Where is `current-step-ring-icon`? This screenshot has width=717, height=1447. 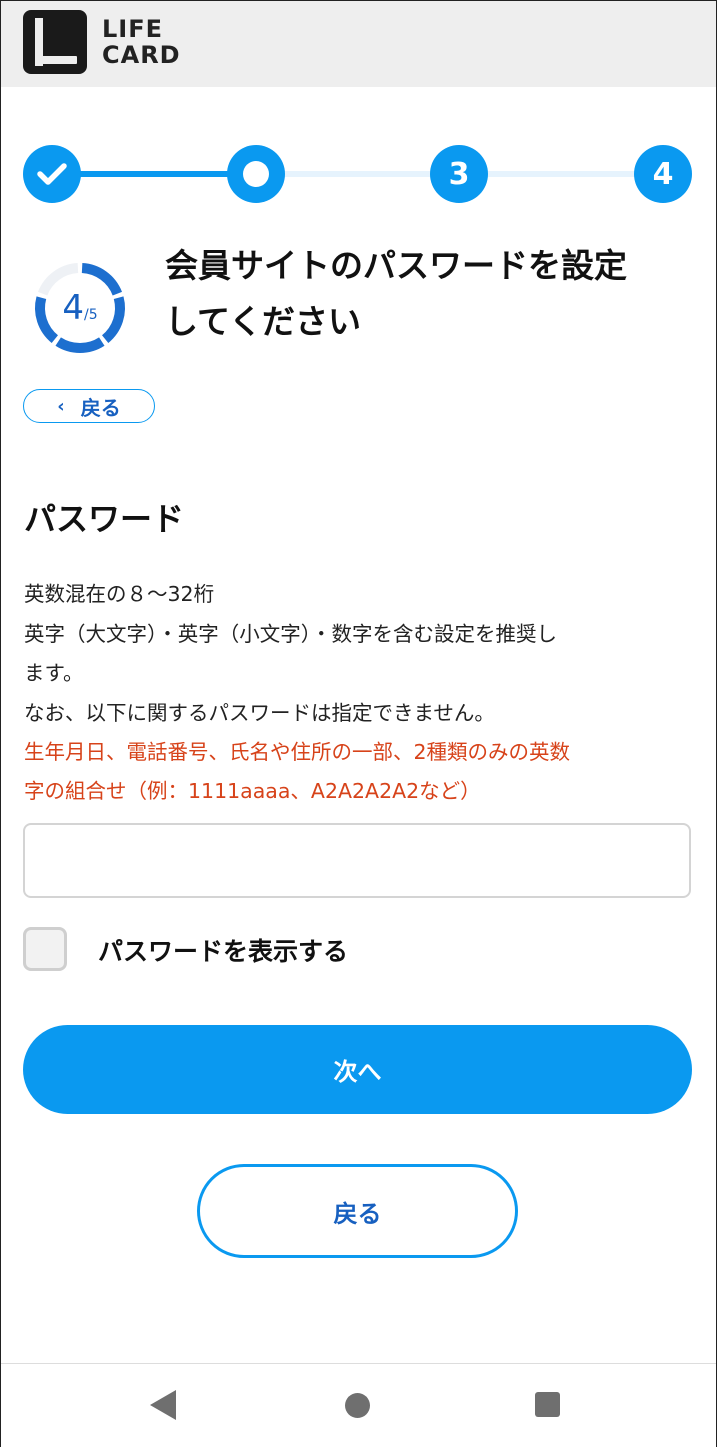
current-step-ring-icon is located at coordinates (256, 174).